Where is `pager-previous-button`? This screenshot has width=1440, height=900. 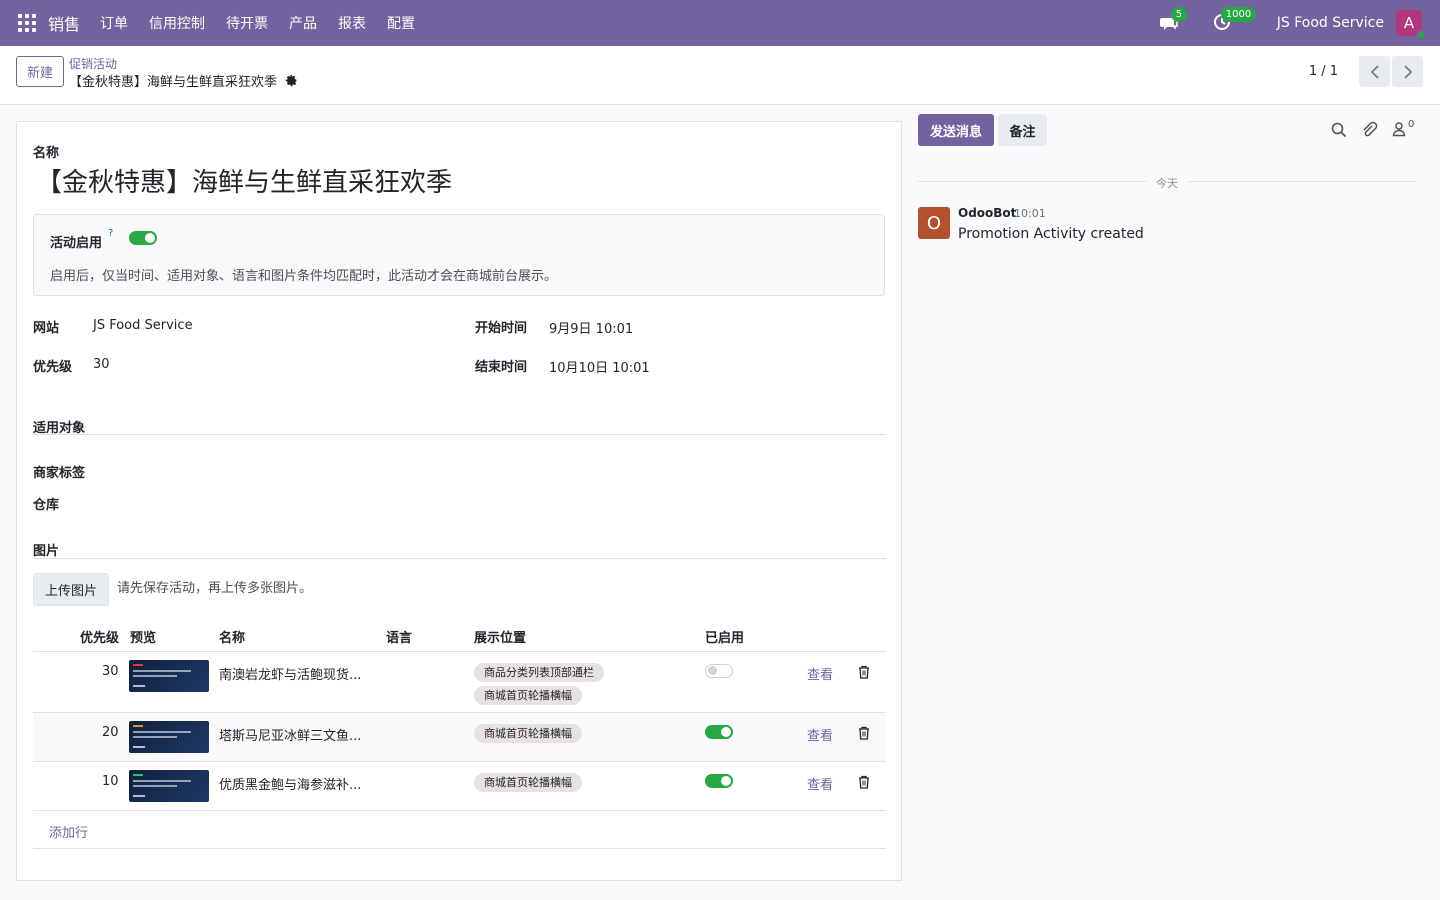 pager-previous-button is located at coordinates (1374, 71).